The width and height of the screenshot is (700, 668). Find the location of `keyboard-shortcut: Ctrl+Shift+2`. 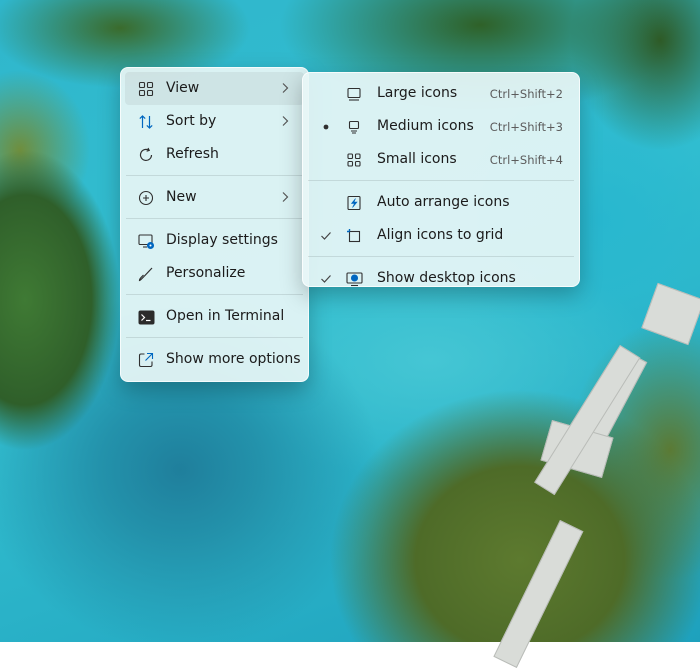

keyboard-shortcut: Ctrl+Shift+2 is located at coordinates (526, 94).